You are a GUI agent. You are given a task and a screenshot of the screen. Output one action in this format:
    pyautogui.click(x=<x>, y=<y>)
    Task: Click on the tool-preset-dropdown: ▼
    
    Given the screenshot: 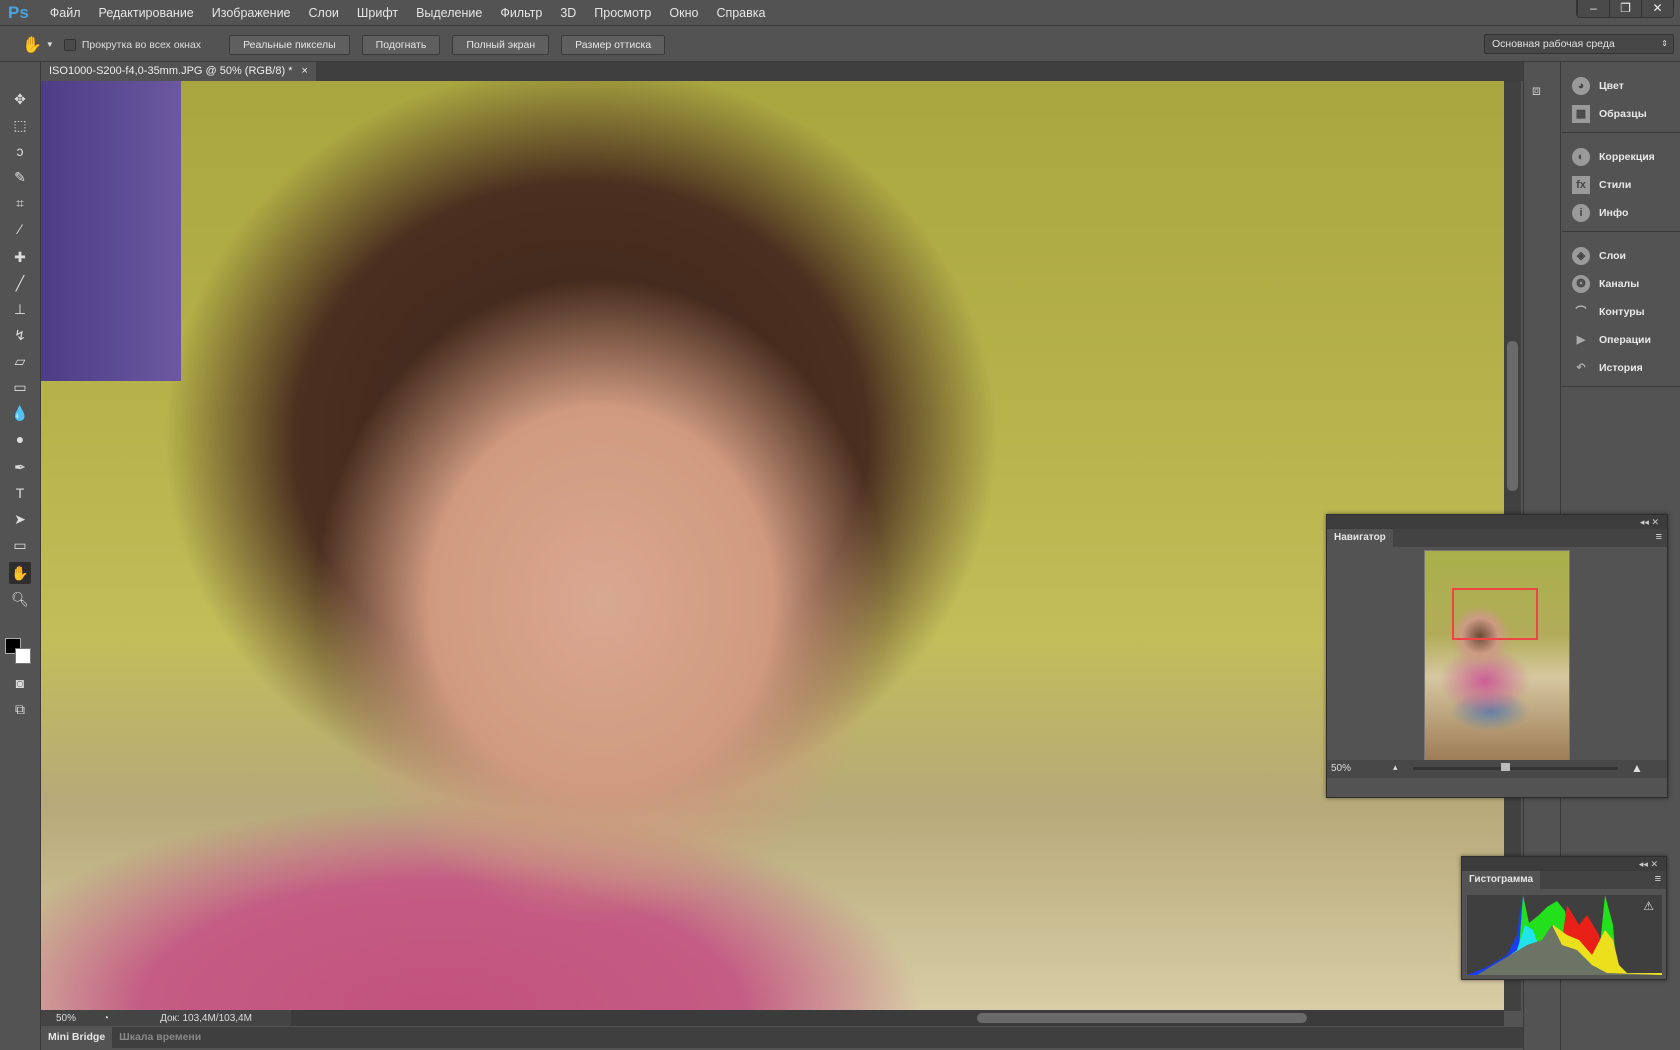 What is the action you would take?
    pyautogui.click(x=50, y=44)
    